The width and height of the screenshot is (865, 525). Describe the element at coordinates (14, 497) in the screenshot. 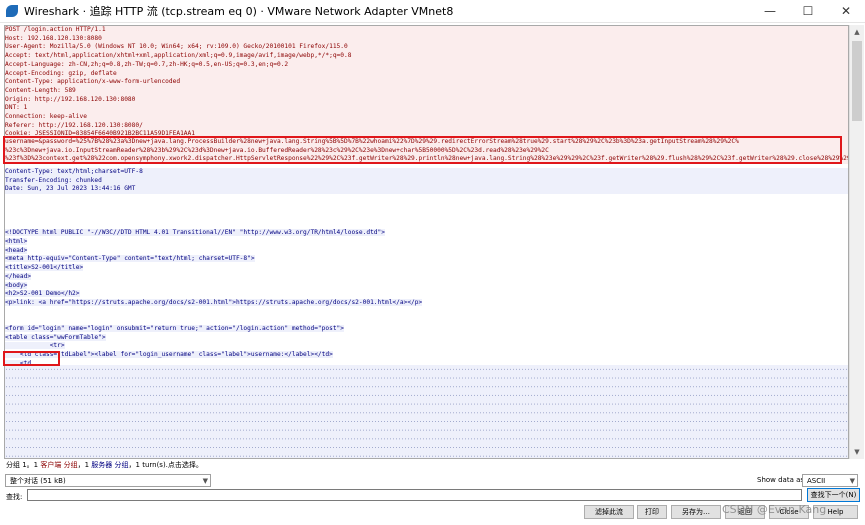

I see `find-label: 查找:` at that location.